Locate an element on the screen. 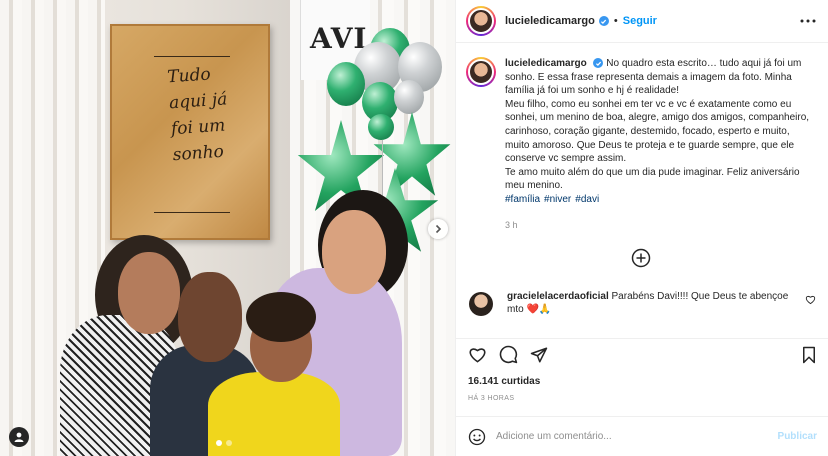  commenter-avatar is located at coordinates (481, 303).